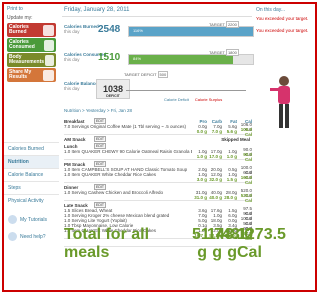 The width and height of the screenshot is (320, 295). Describe the element at coordinates (71, 187) in the screenshot. I see `meal-name: Dinner` at that location.